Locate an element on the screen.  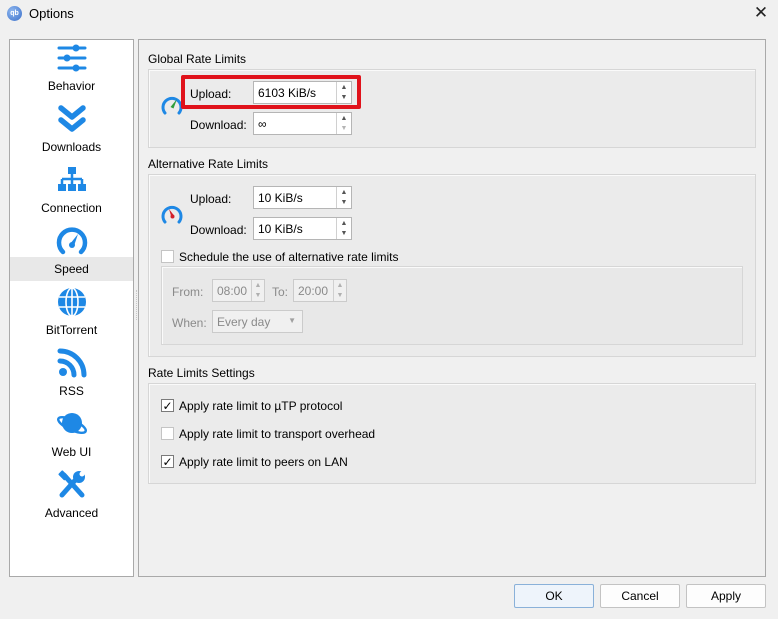
sidebar-item-bittorrent: BitTorrent is located at coordinates (71, 314).